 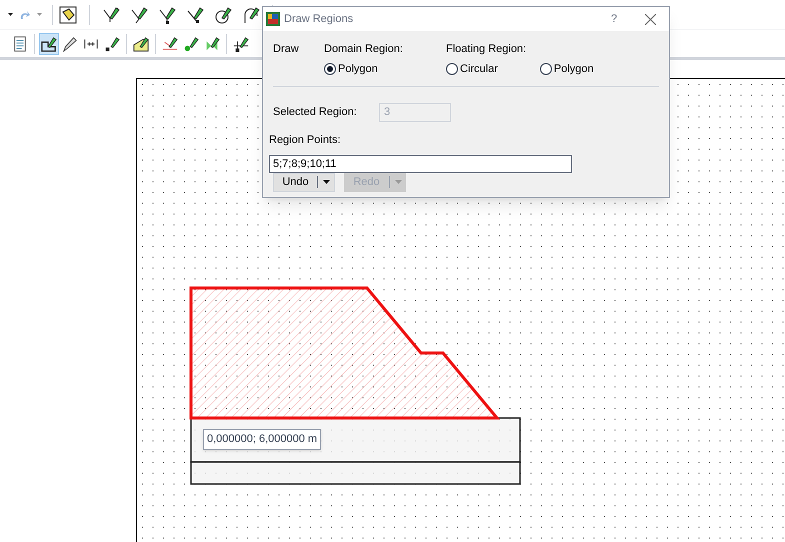 I want to click on circle-icon, so click(x=223, y=15).